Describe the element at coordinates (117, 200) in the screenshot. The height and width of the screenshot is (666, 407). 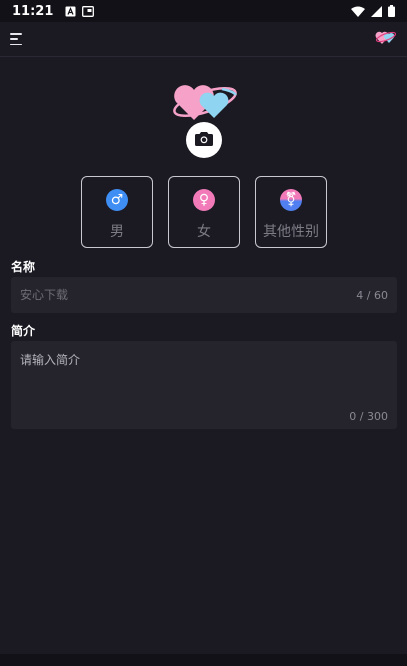
I see `male-icon: ♂` at that location.